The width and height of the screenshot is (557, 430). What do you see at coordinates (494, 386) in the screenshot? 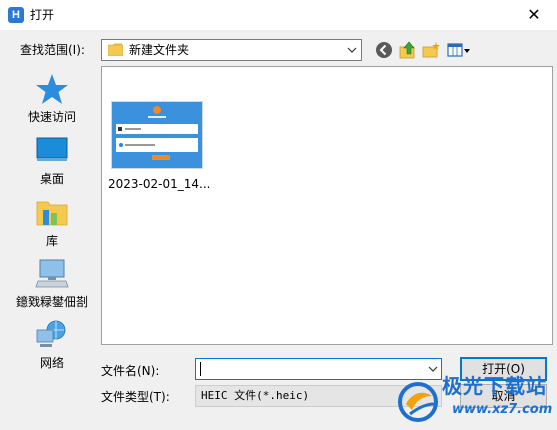
I see `watermark-name: 极光下载站` at bounding box center [494, 386].